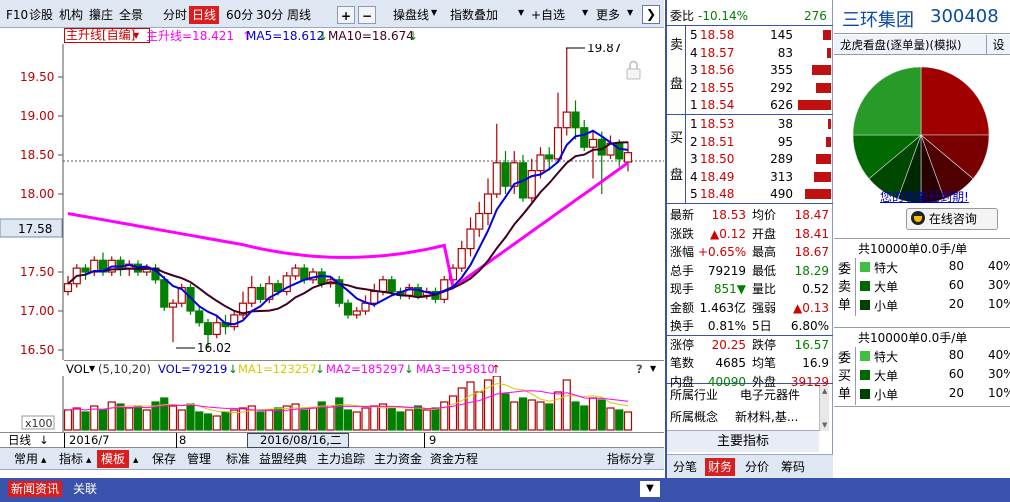  Describe the element at coordinates (411, 15) in the screenshot. I see `operation-line-button: 操盘线` at that location.